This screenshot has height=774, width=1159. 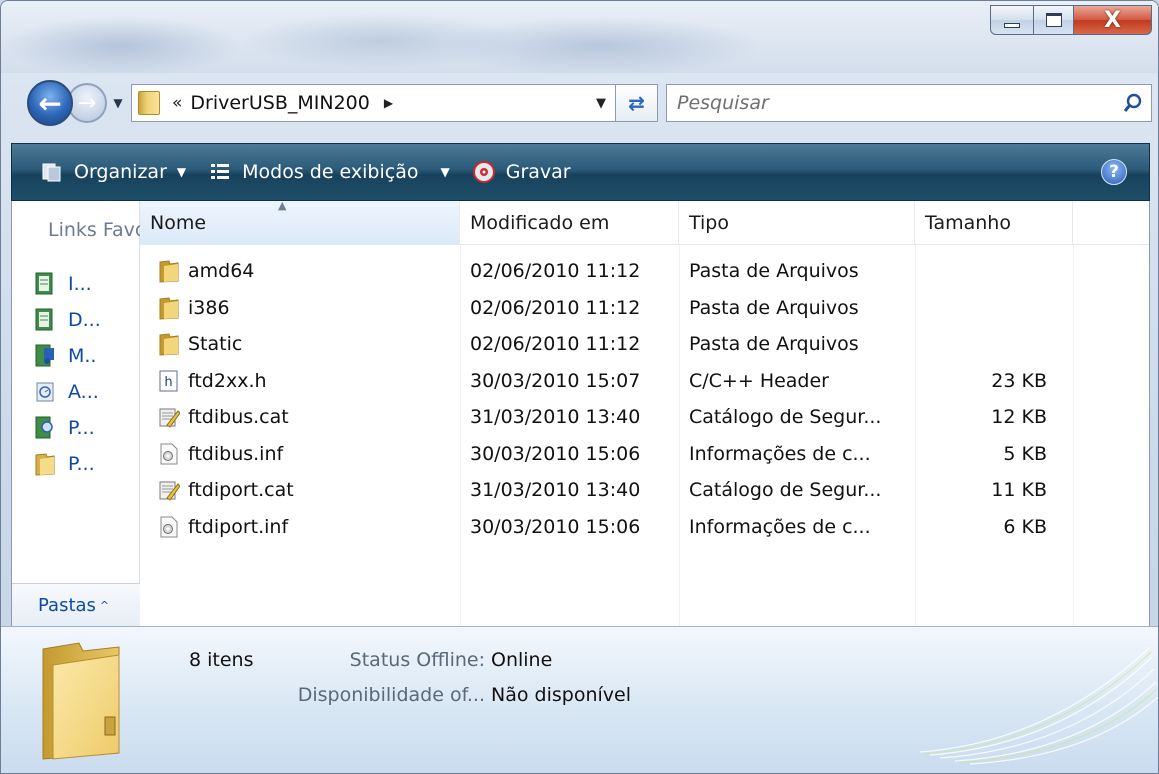 I want to click on breadcrumb-arrow-icon: ▶, so click(x=388, y=103).